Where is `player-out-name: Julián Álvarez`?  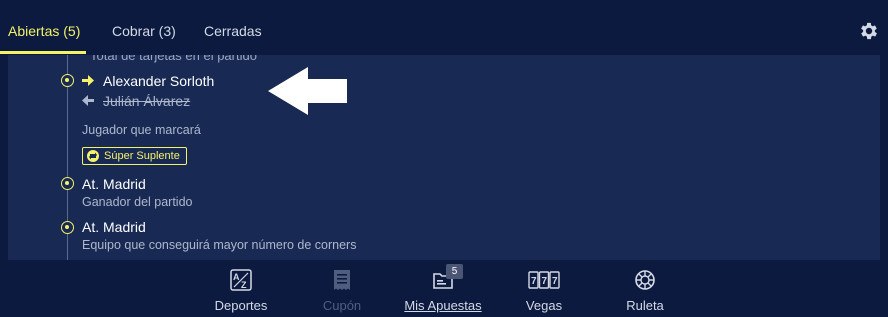 player-out-name: Julián Álvarez is located at coordinates (147, 101).